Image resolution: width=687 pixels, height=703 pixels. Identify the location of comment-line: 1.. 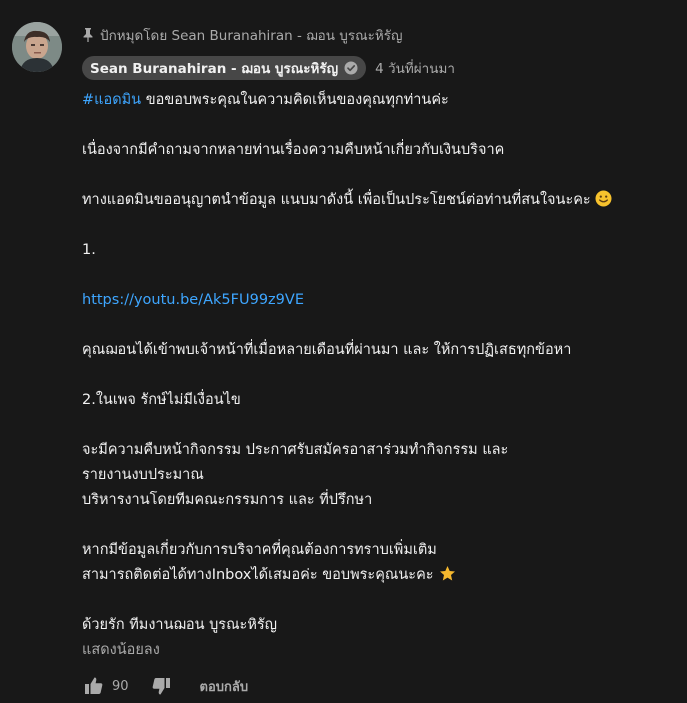
(89, 250).